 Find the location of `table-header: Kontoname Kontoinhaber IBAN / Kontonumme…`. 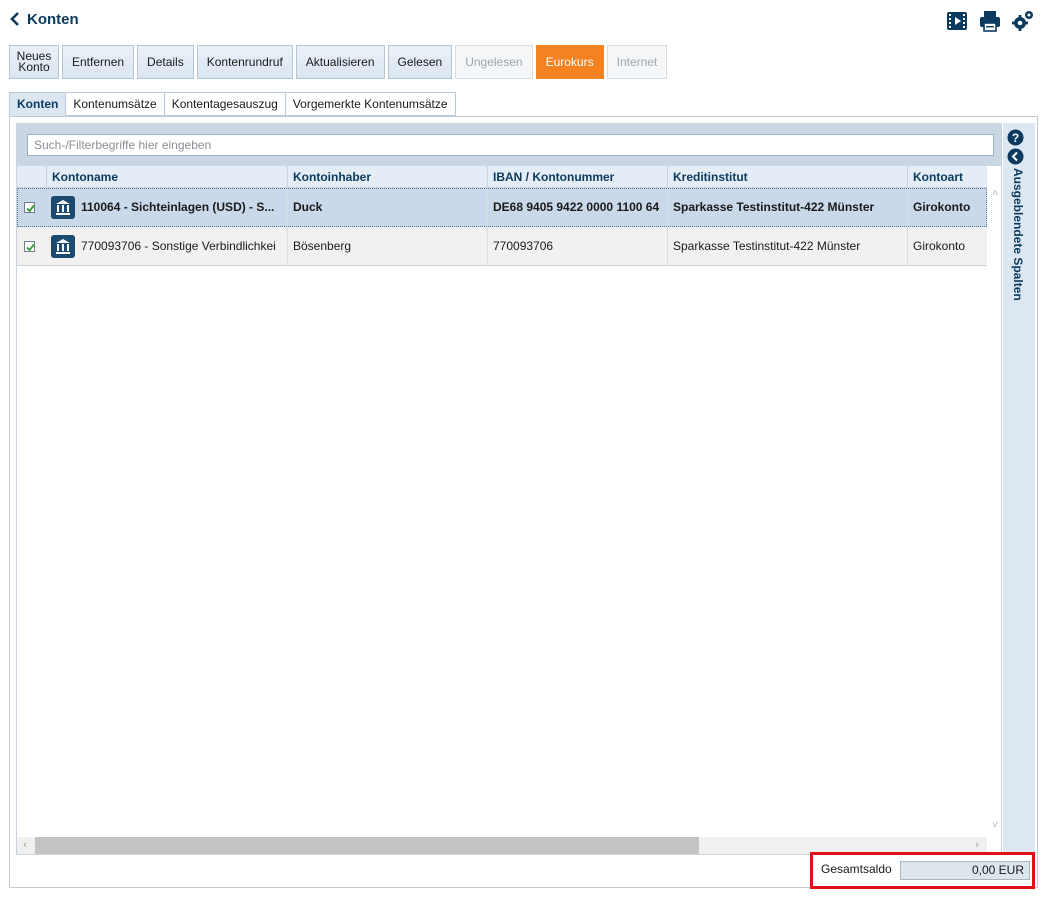

table-header: Kontoname Kontoinhaber IBAN / Kontonumme… is located at coordinates (502, 177).